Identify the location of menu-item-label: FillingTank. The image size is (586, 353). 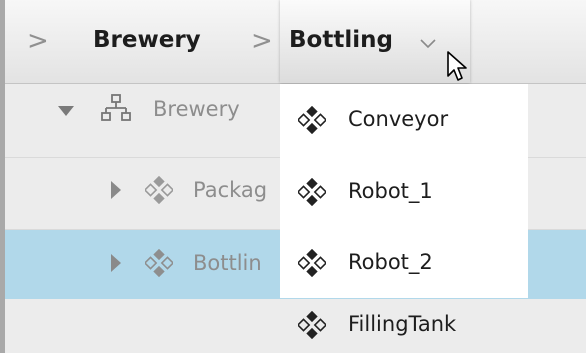
(402, 324).